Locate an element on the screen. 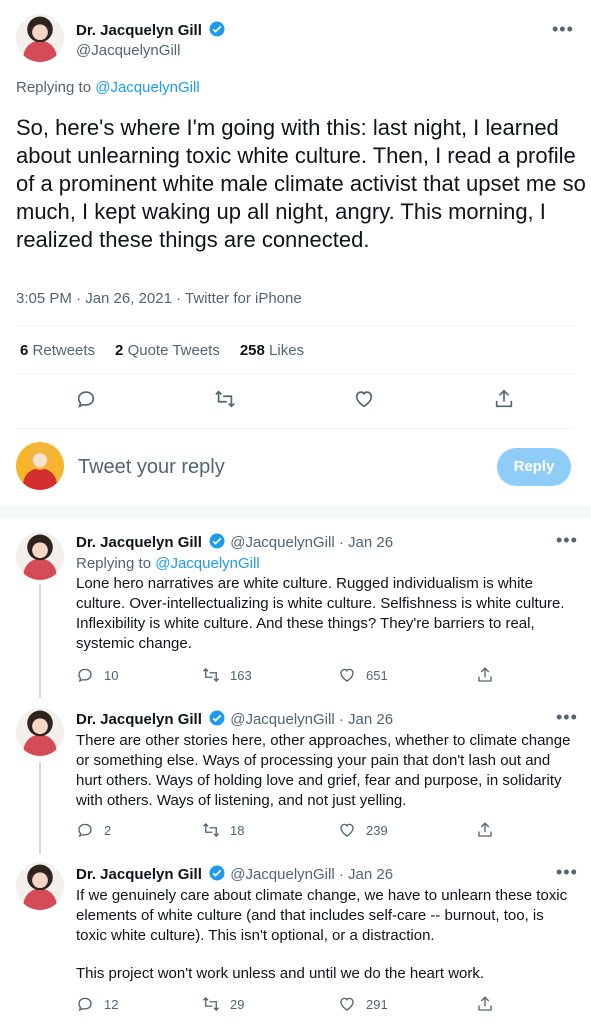  retweet-count: 163 is located at coordinates (241, 675).